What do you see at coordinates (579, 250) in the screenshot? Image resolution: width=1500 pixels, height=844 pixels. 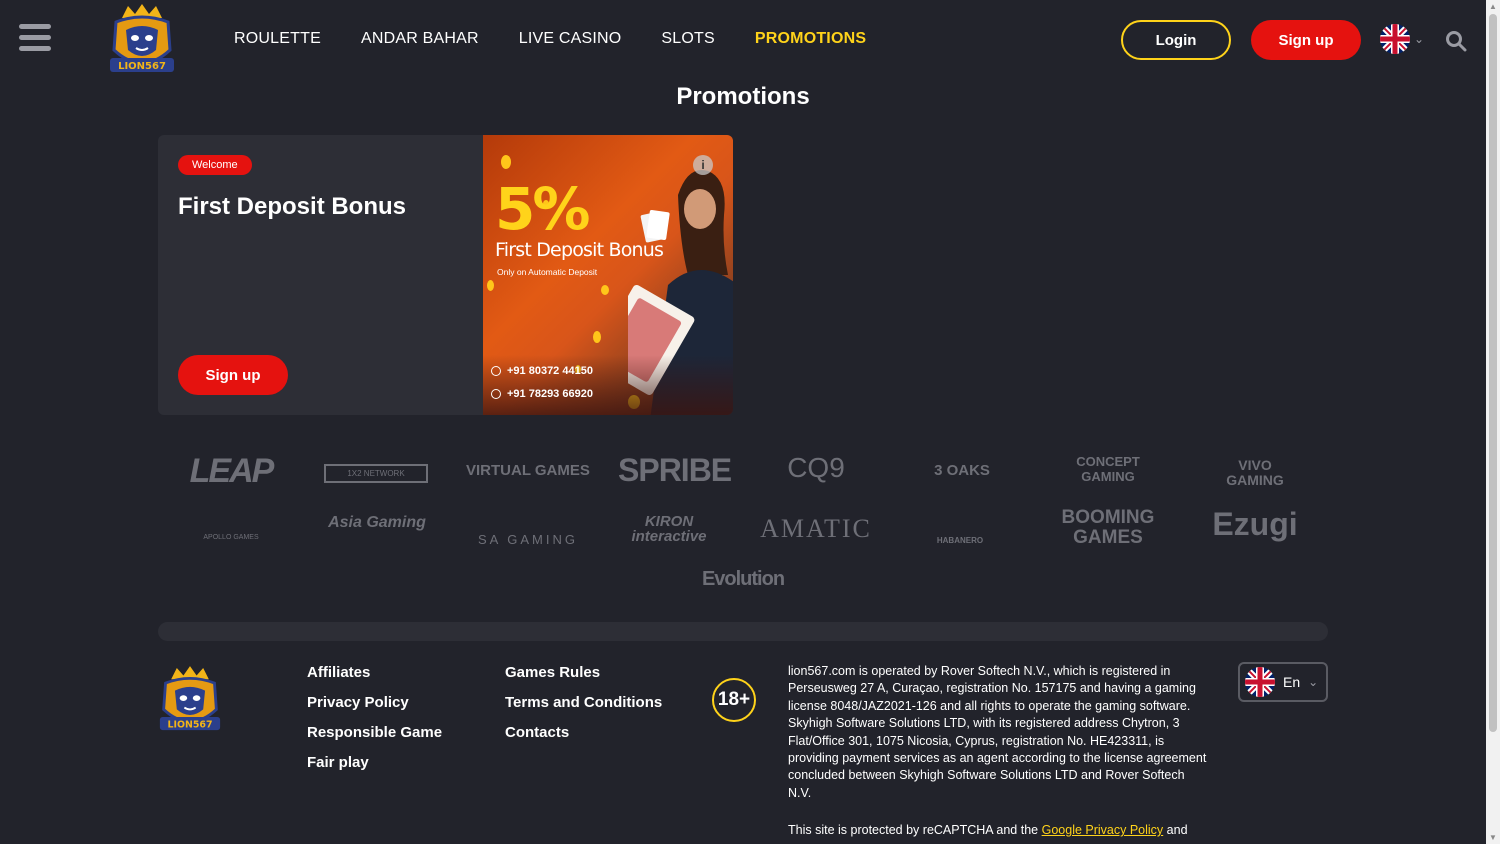 I see `banner-title: First Deposit Bonus` at bounding box center [579, 250].